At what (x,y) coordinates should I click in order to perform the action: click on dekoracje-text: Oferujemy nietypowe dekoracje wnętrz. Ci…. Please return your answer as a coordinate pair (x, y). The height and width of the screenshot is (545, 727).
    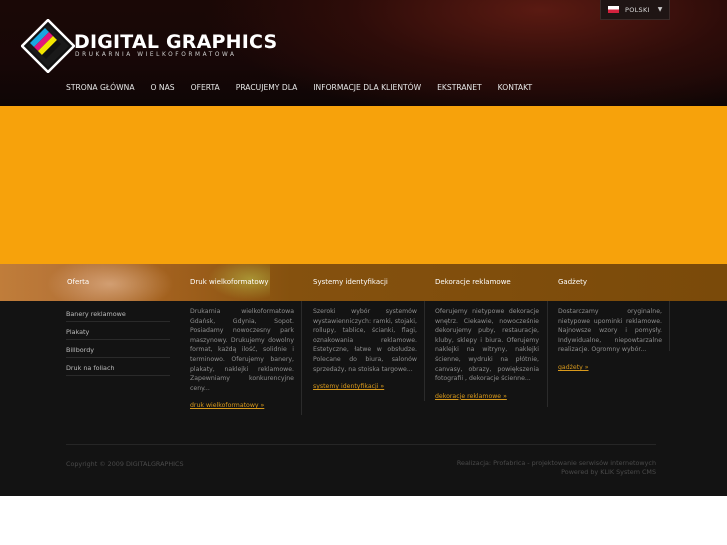
    Looking at the image, I should click on (487, 345).